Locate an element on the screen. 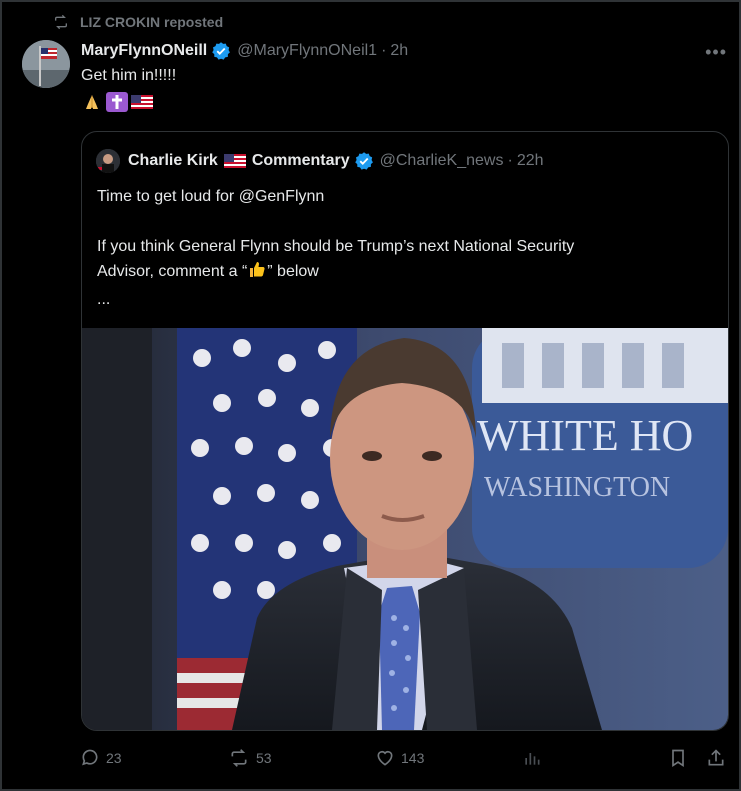  action-bar: 23 53 143 is located at coordinates (404, 760).